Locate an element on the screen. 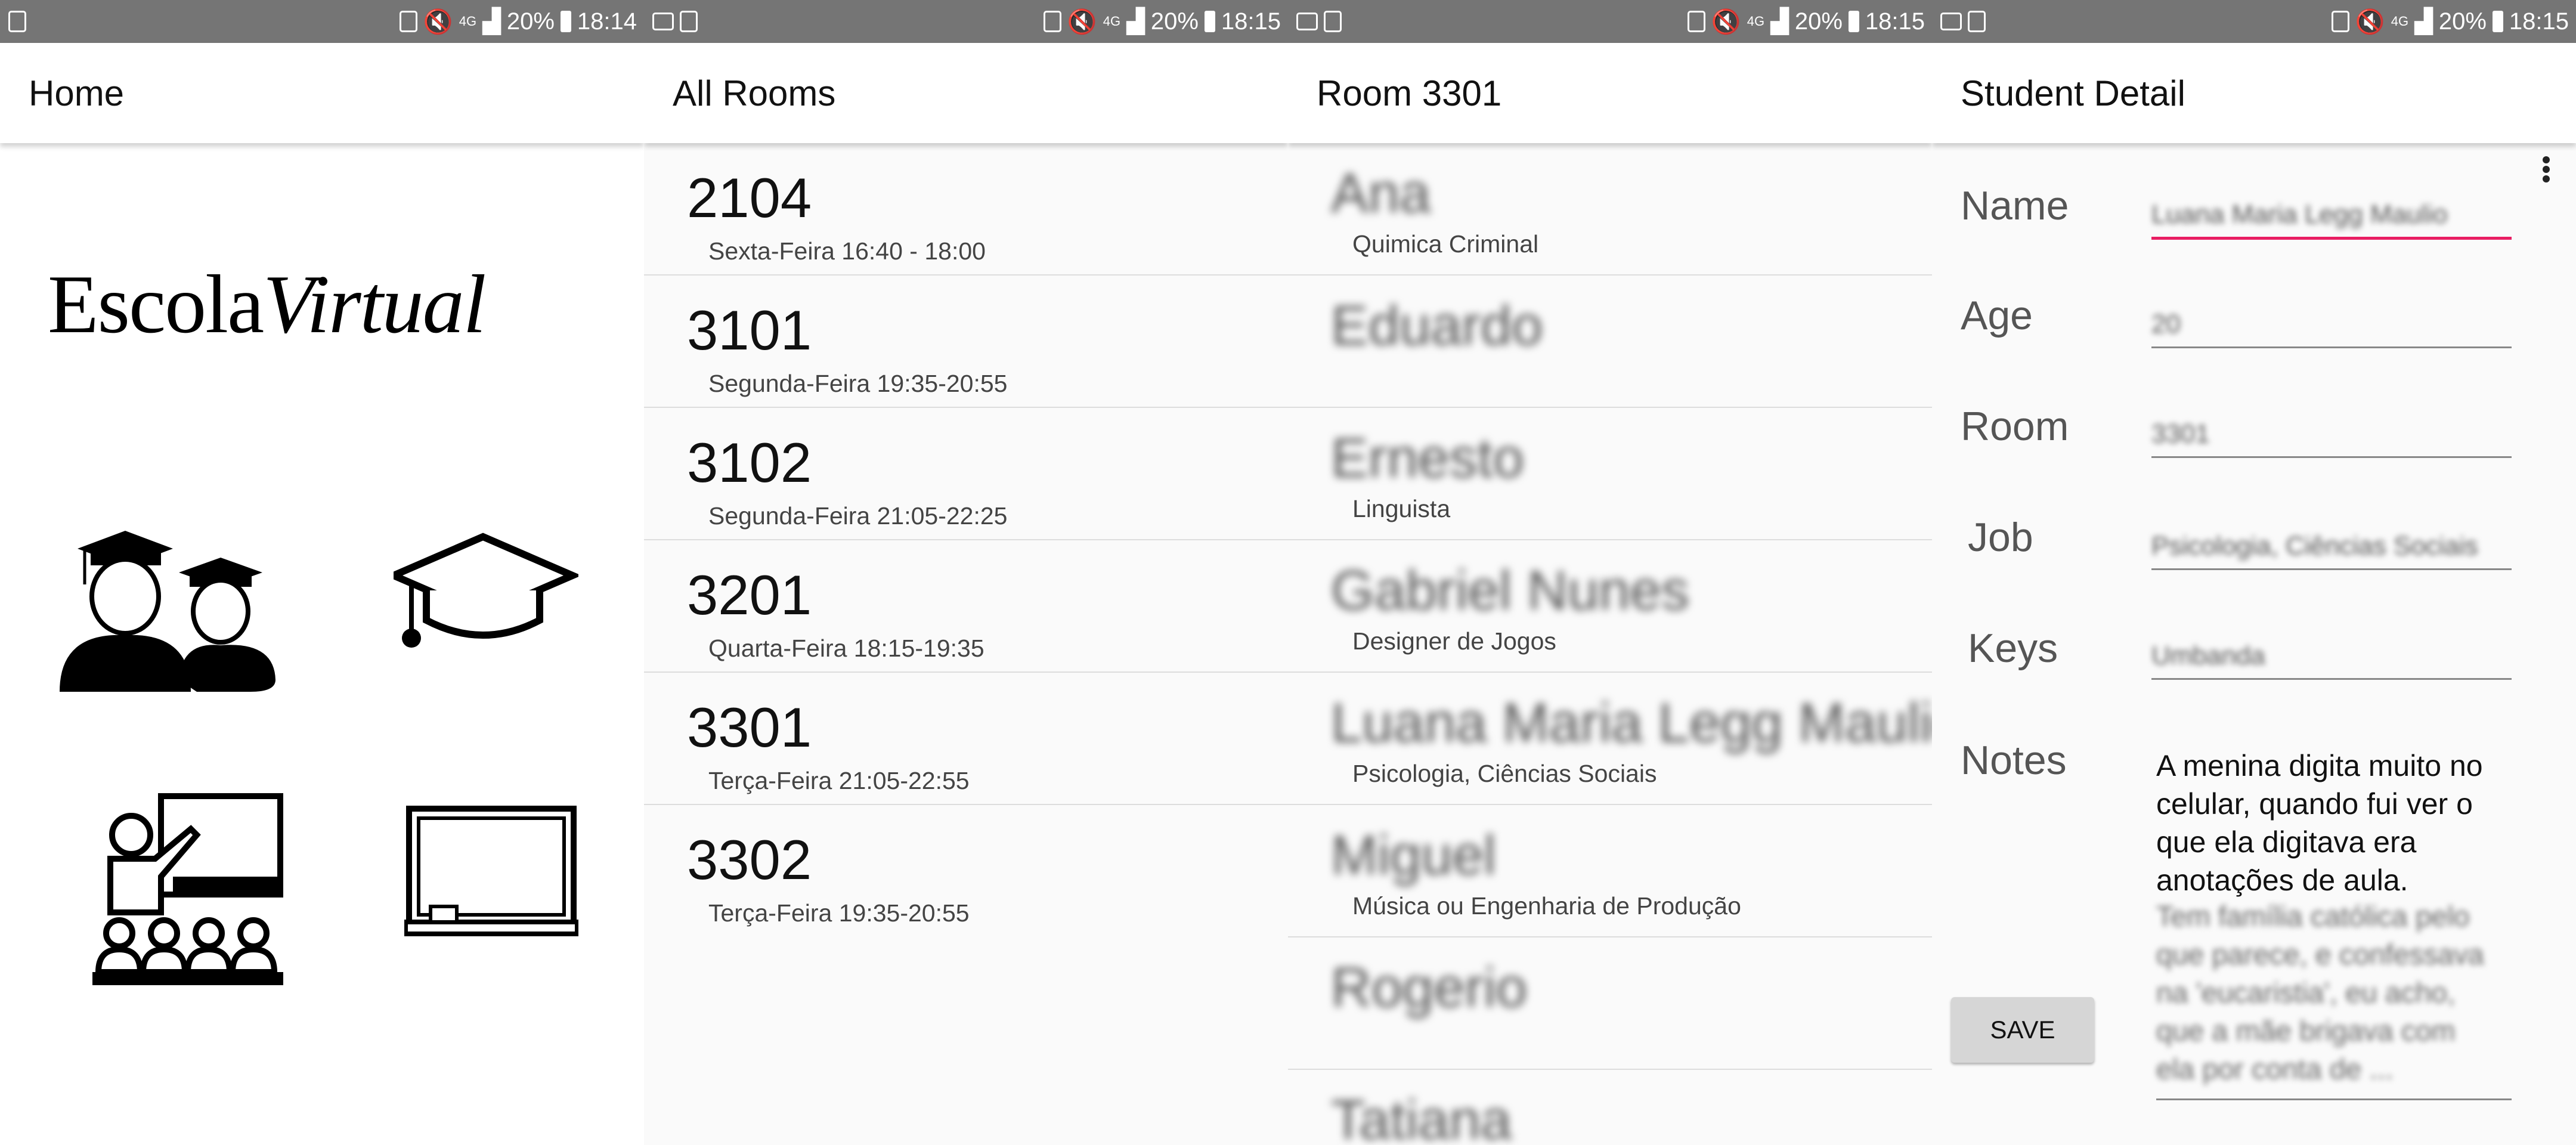 Image resolution: width=2576 pixels, height=1145 pixels. age-label: Age is located at coordinates (1997, 315).